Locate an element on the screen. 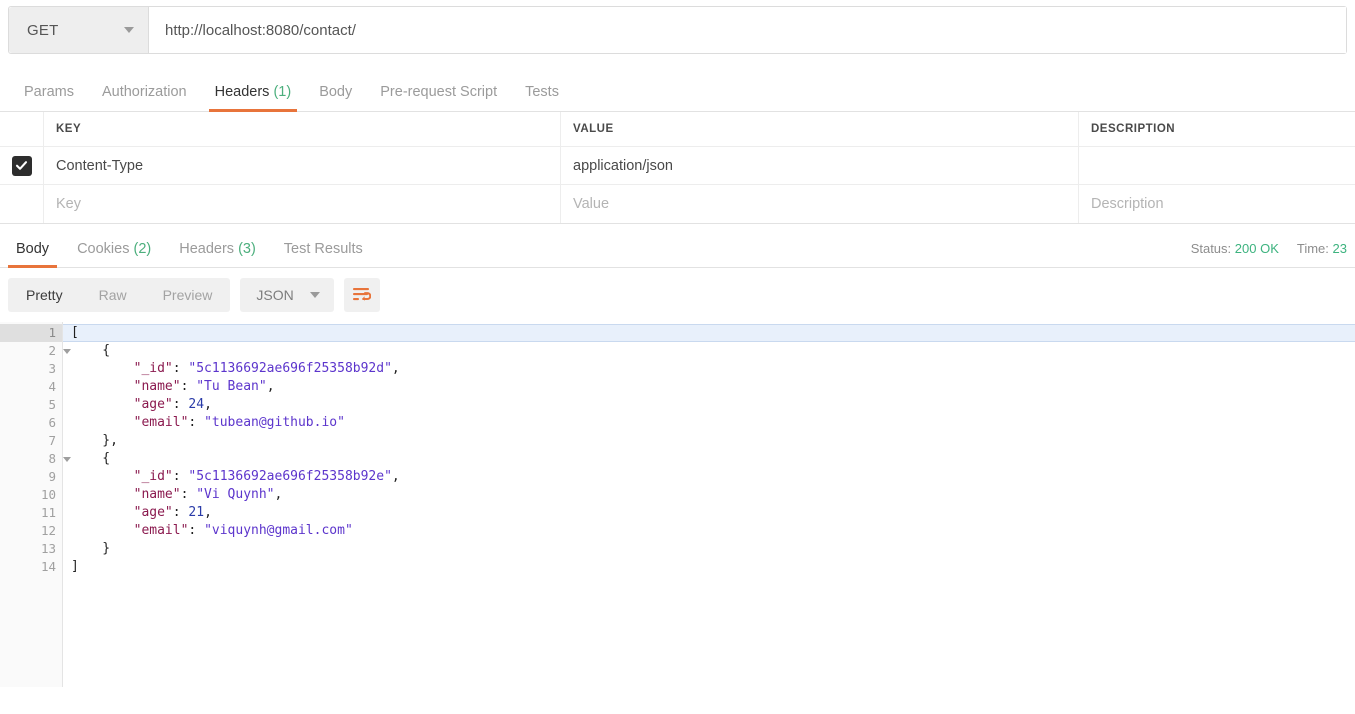 The width and height of the screenshot is (1355, 714). header-value-input: application/json is located at coordinates (820, 165).